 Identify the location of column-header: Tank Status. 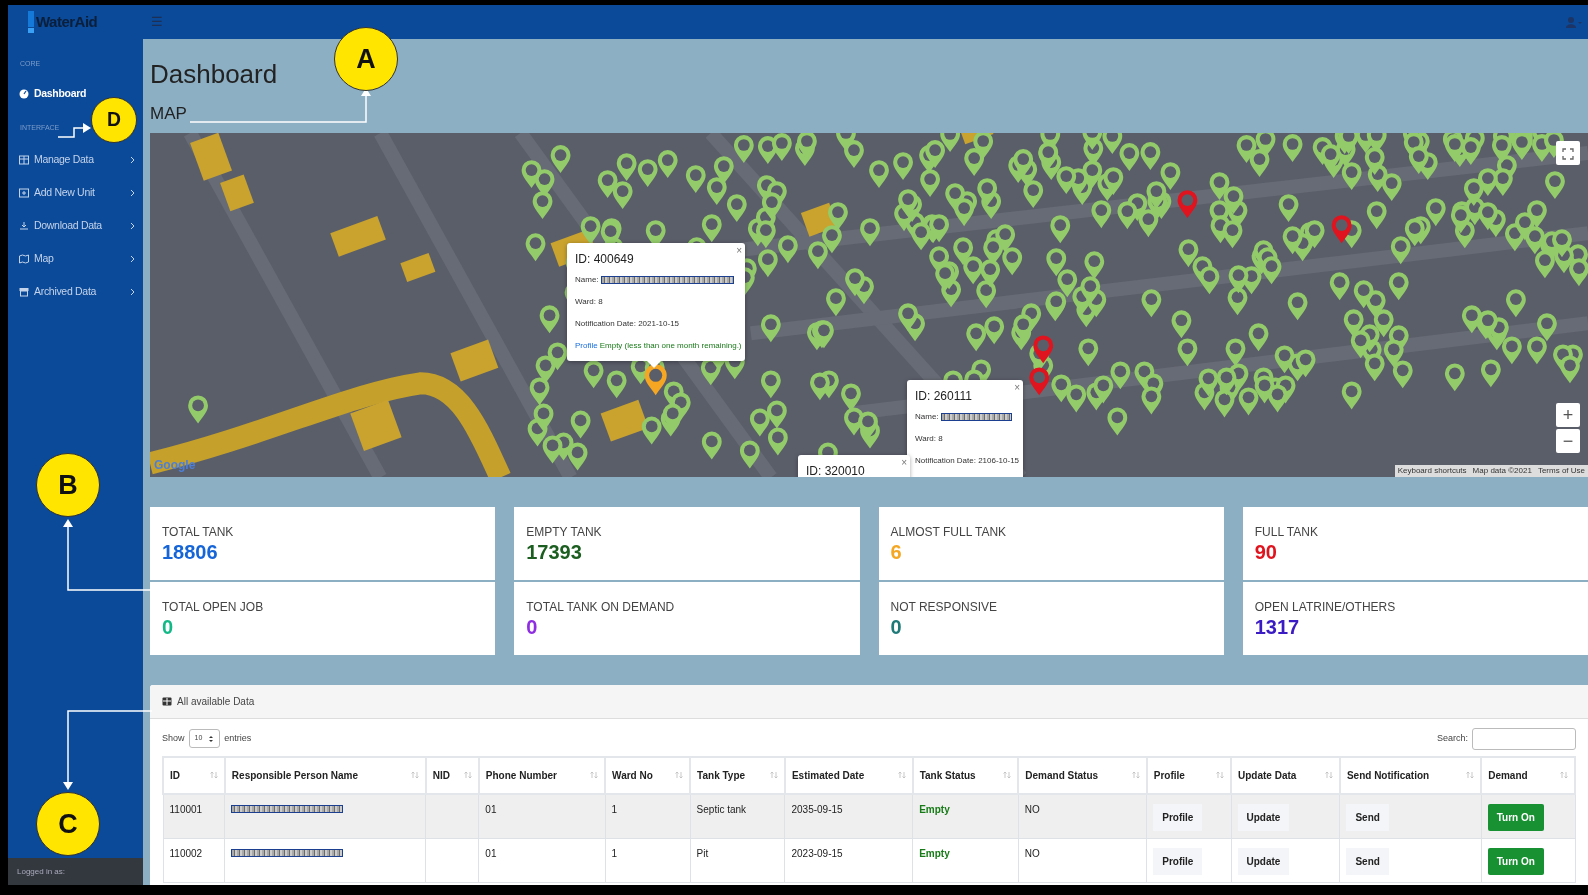
(965, 775).